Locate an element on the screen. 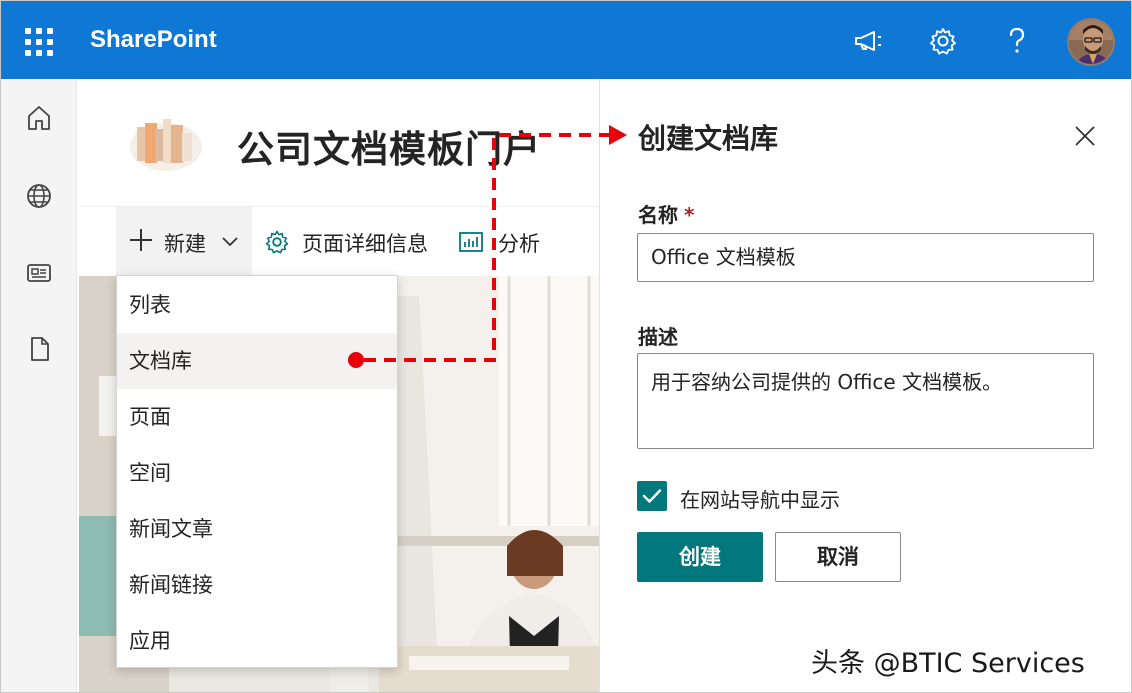  site-title: 公司文档模板门户 is located at coordinates (389, 149).